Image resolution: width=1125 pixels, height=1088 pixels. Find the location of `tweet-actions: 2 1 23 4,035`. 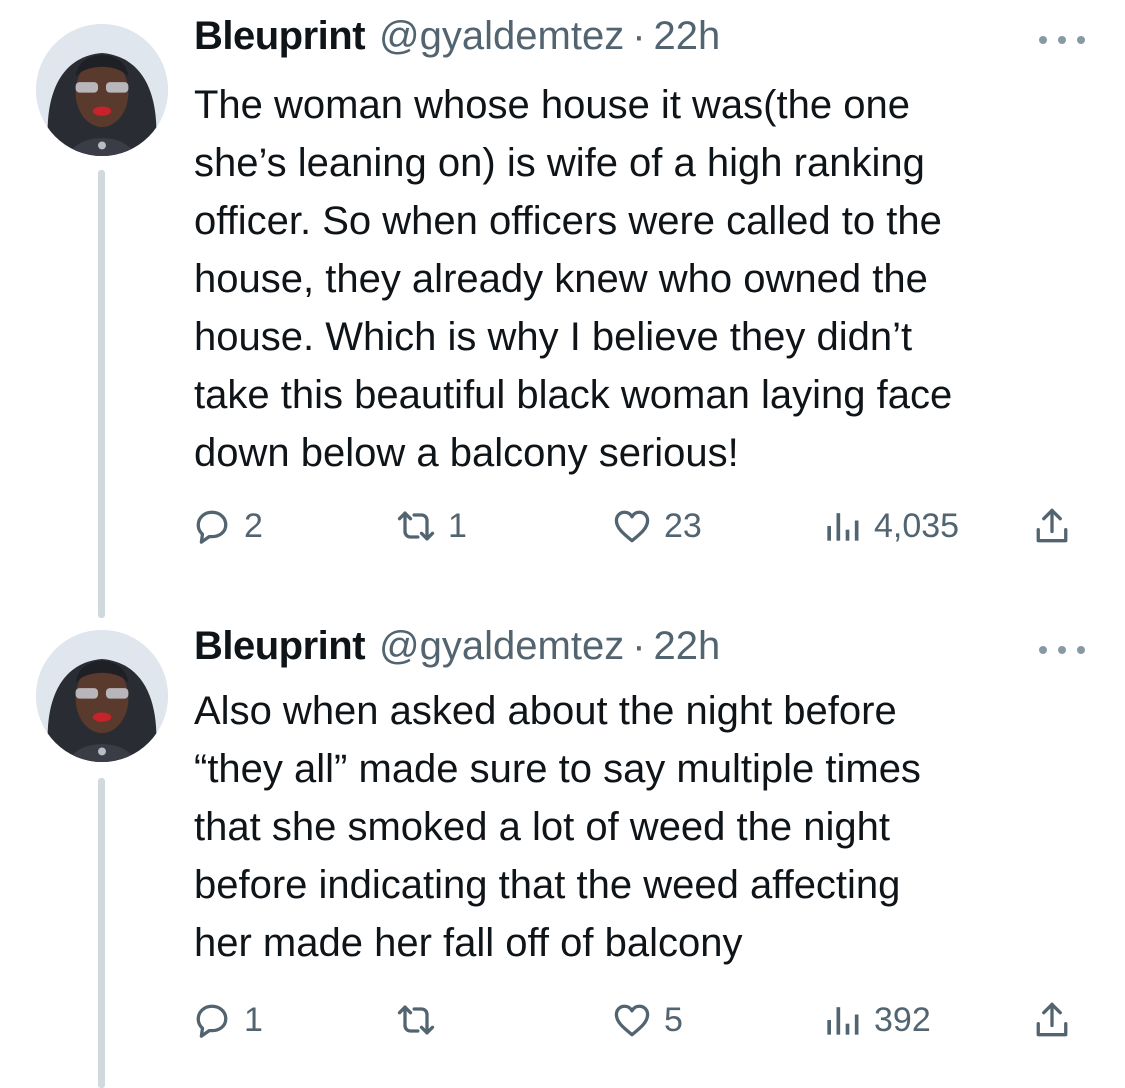

tweet-actions: 2 1 23 4,035 is located at coordinates (640, 526).